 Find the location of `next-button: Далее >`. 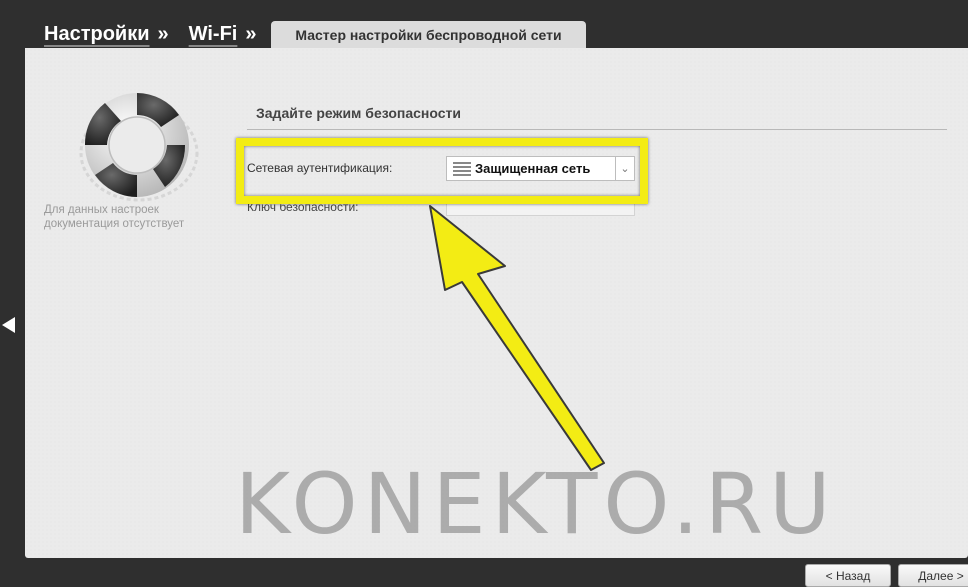

next-button: Далее > is located at coordinates (933, 575).